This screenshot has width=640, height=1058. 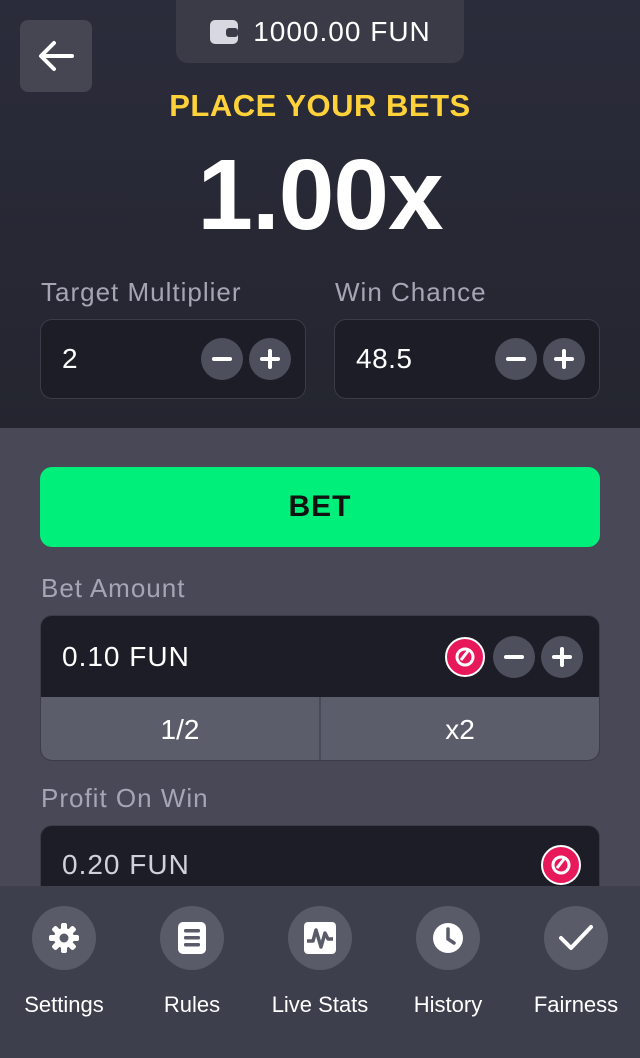 I want to click on nav-history-label: History, so click(x=448, y=1004).